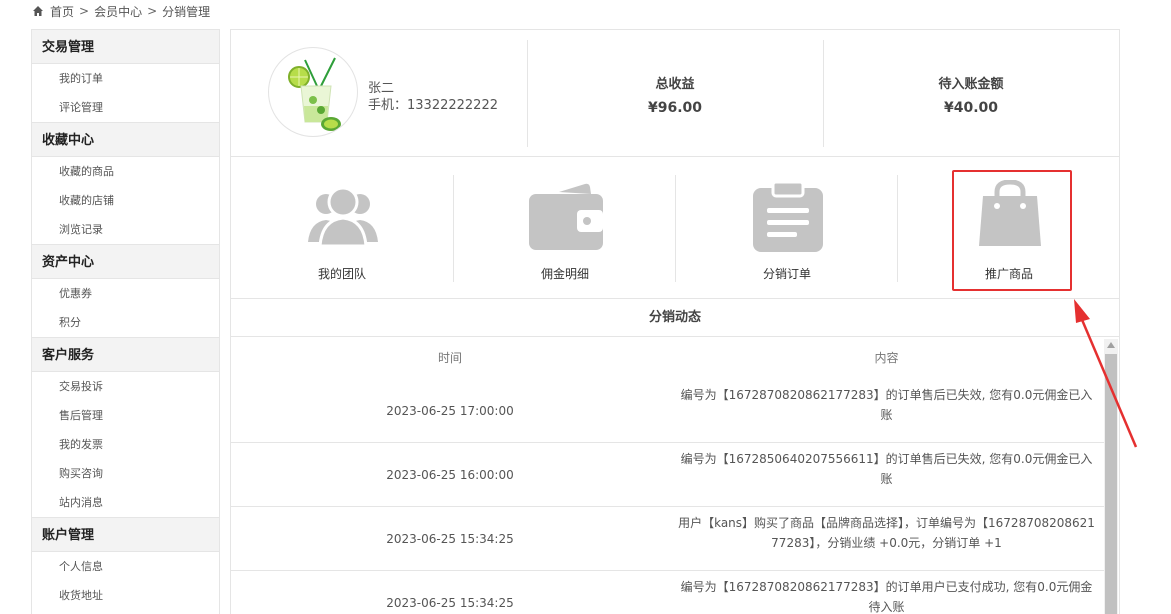 This screenshot has width=1171, height=614. What do you see at coordinates (675, 84) in the screenshot?
I see `stat-title: 总收益` at bounding box center [675, 84].